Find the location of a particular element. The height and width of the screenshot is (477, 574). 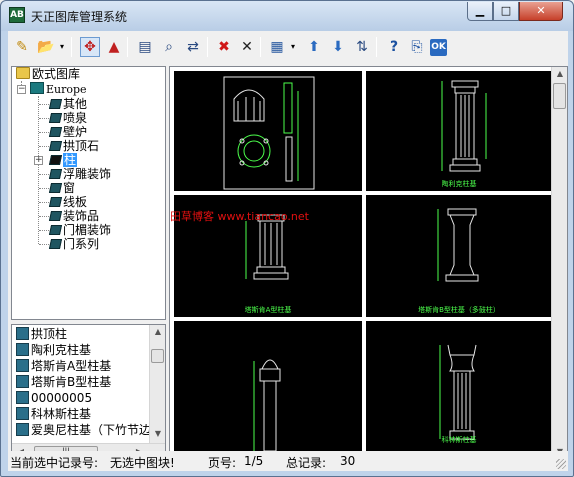

watermark-text: 田草博客 www.tiancao.net is located at coordinates (239, 216).